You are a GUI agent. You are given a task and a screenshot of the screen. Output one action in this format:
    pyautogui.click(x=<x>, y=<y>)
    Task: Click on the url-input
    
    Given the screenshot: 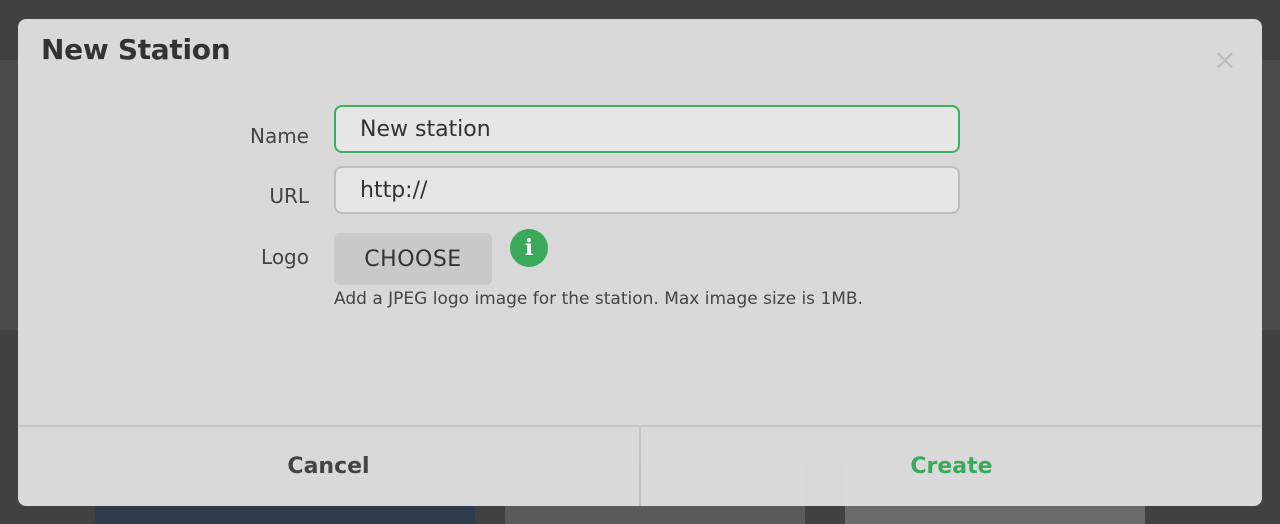 What is the action you would take?
    pyautogui.click(x=647, y=190)
    